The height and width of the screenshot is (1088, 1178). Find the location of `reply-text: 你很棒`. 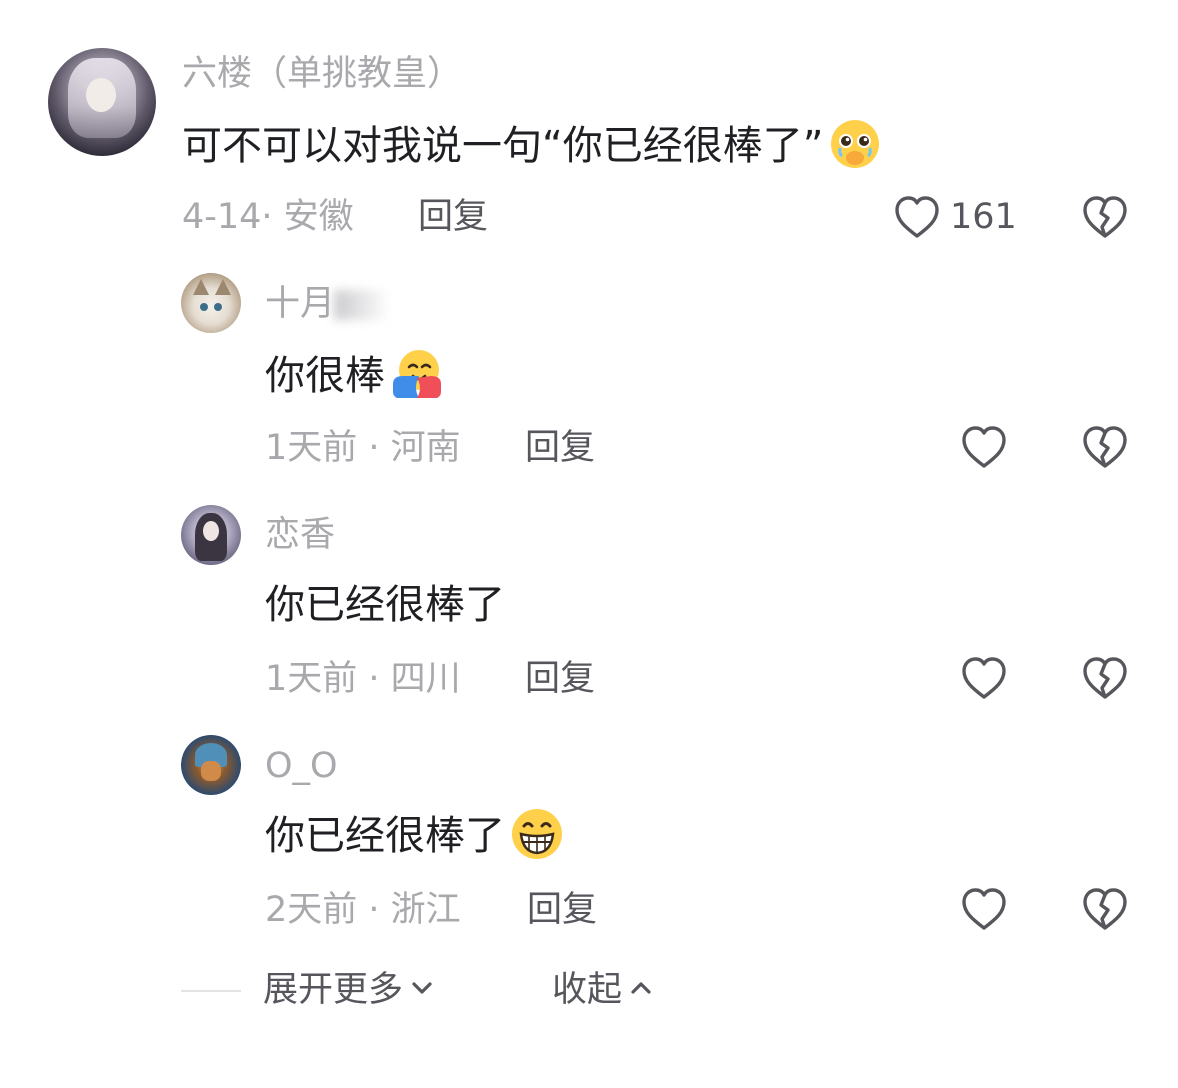

reply-text: 你很棒 is located at coordinates (355, 378).